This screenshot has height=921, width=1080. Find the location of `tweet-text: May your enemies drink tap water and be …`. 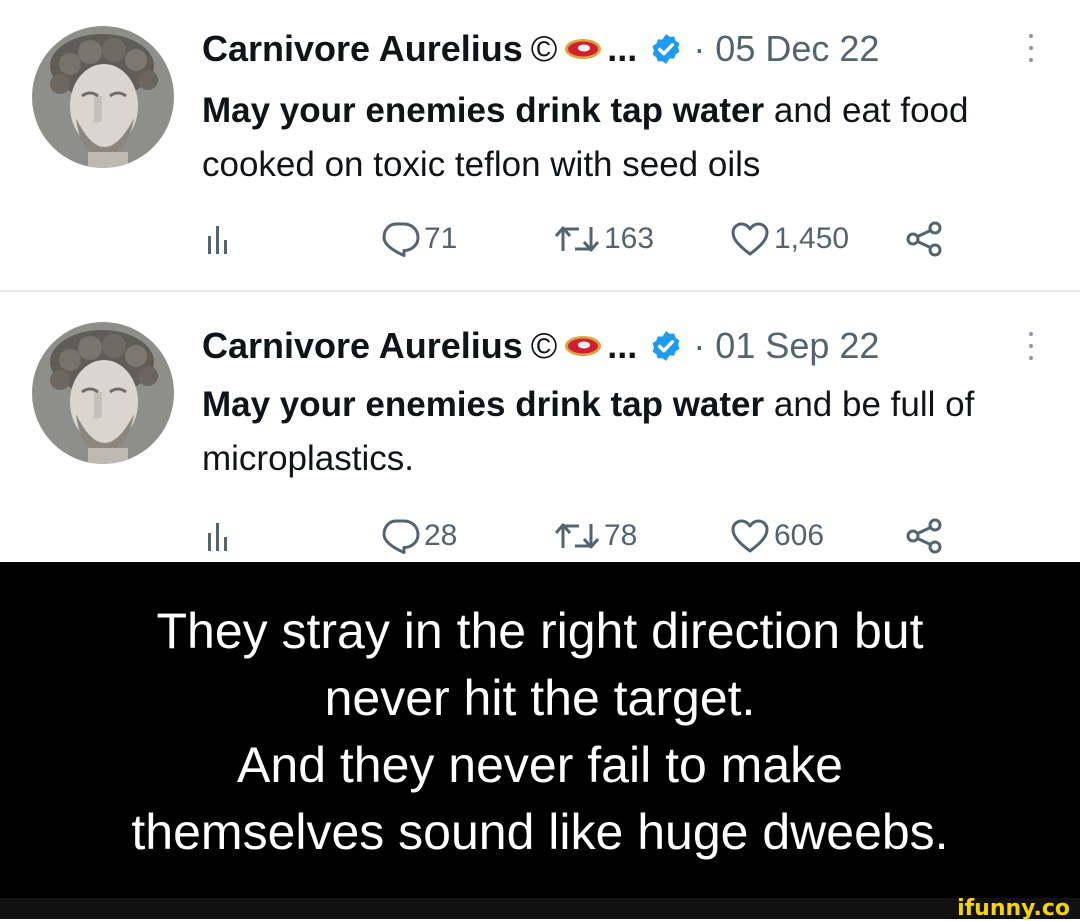

tweet-text: May your enemies drink tap water and be … is located at coordinates (627, 432).